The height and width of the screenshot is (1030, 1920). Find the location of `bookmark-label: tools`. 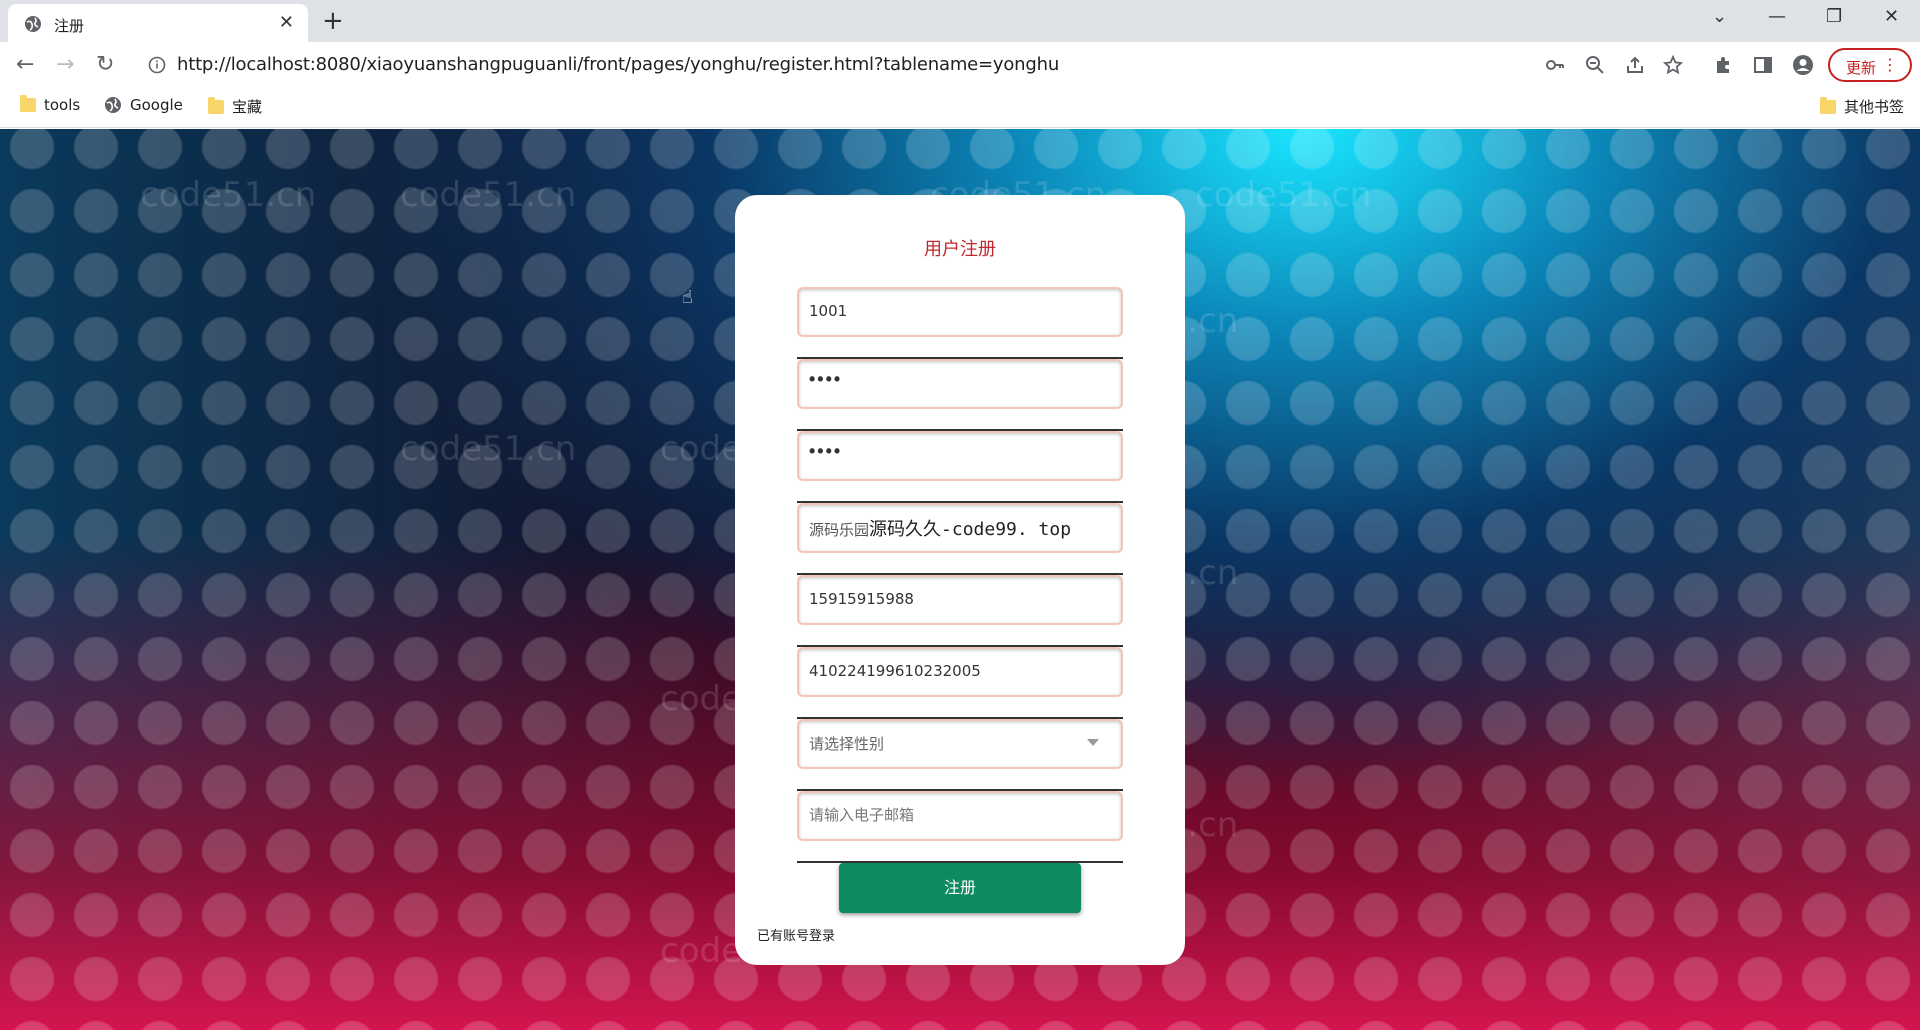

bookmark-label: tools is located at coordinates (62, 105).